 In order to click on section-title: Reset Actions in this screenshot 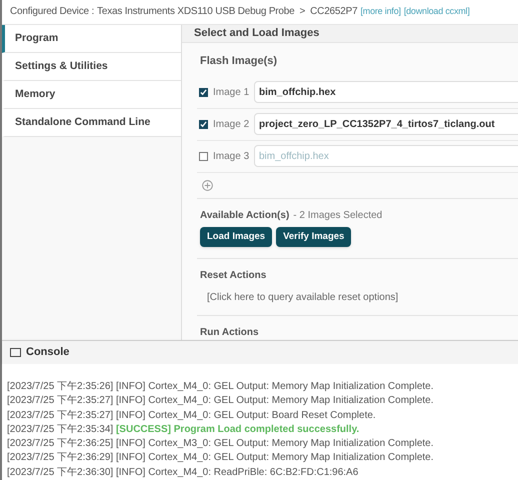, I will do `click(234, 275)`.